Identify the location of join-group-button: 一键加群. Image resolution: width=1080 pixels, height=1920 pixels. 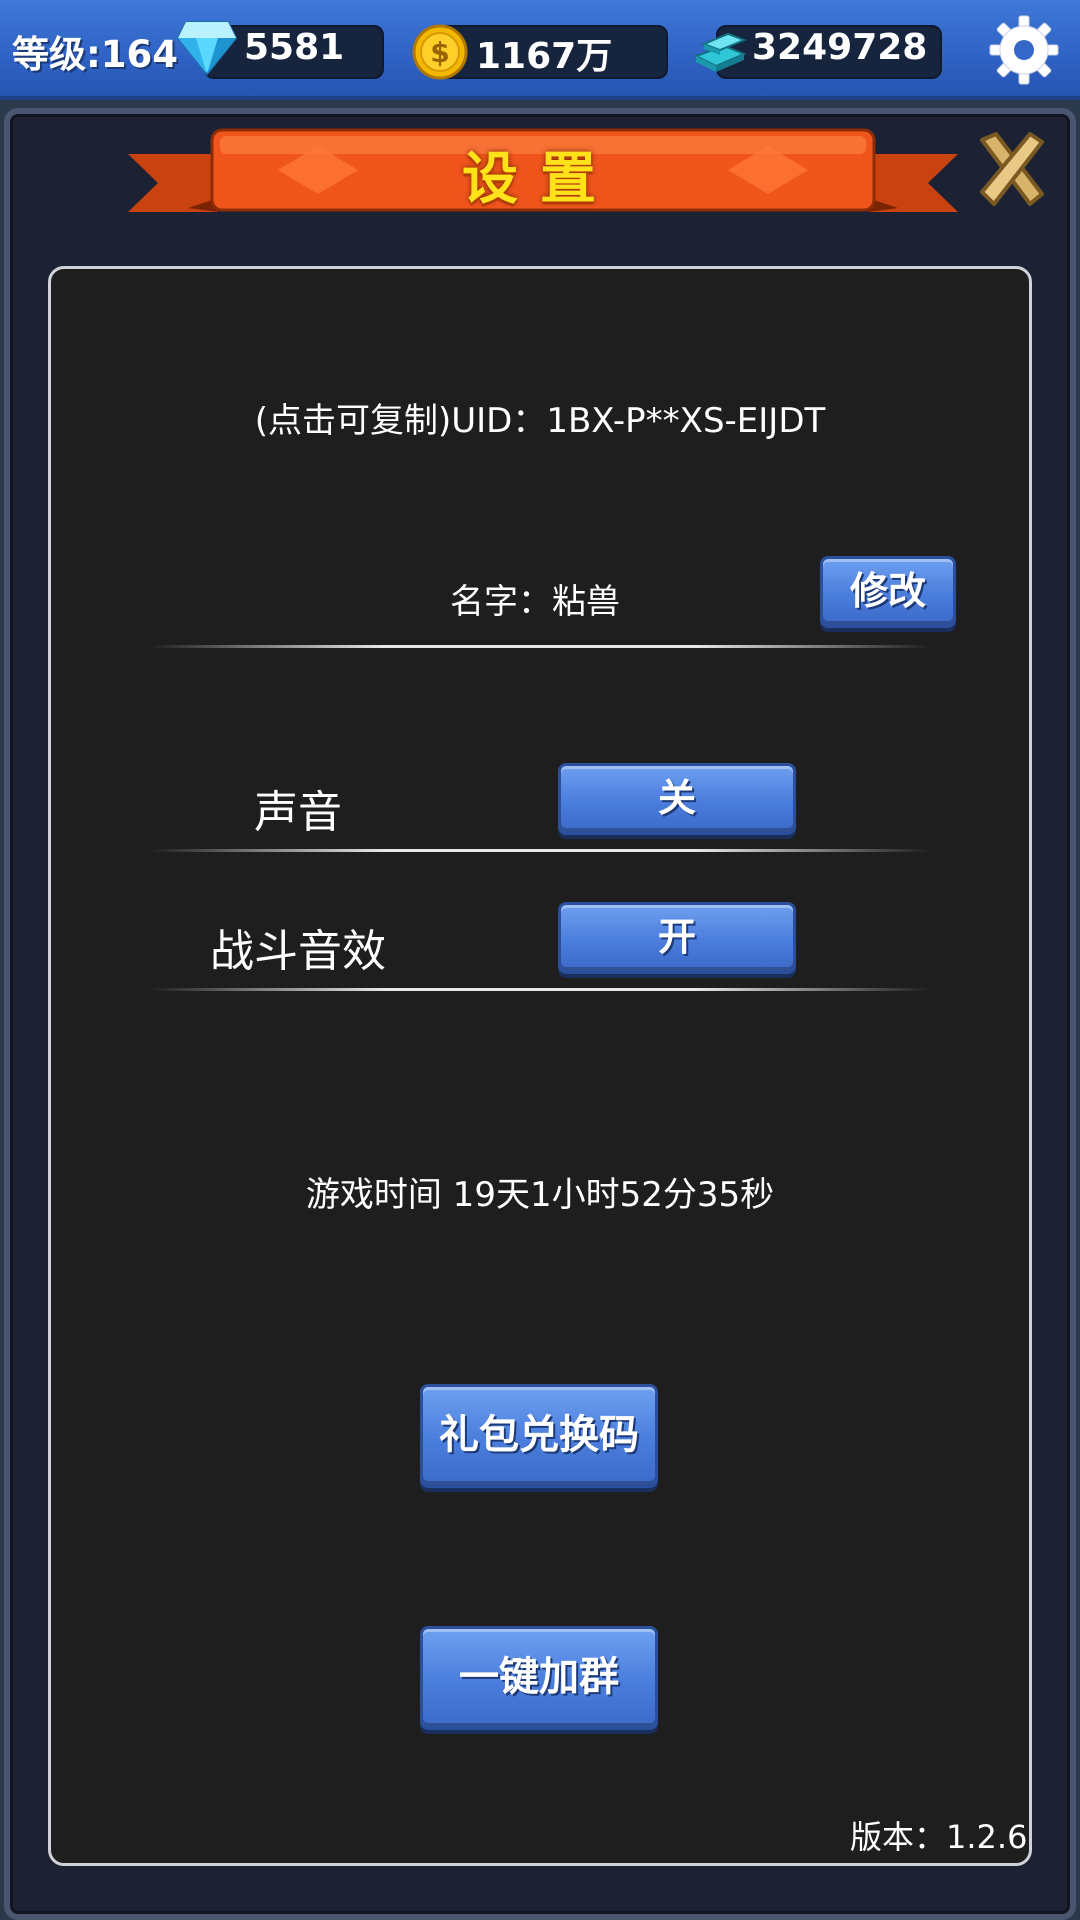
(539, 1678).